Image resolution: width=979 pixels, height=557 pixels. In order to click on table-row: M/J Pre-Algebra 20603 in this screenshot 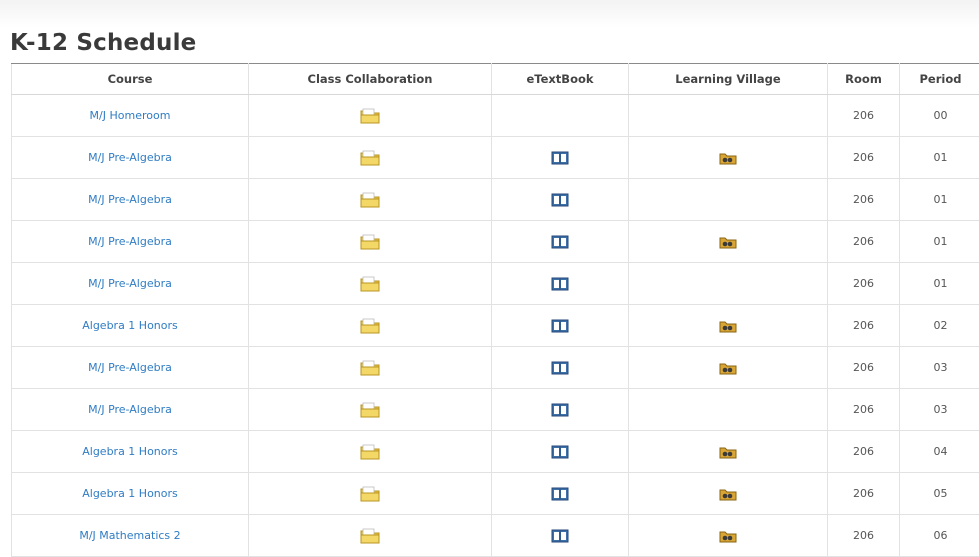, I will do `click(495, 410)`.